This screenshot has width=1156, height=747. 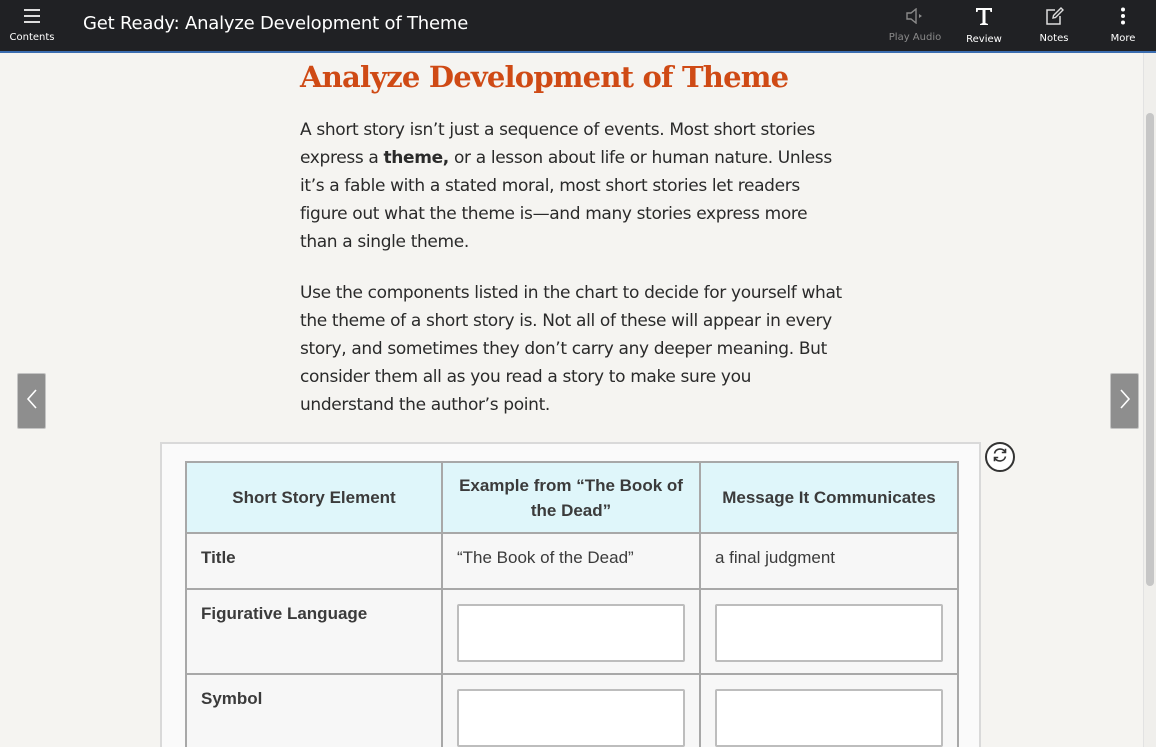 What do you see at coordinates (314, 710) in the screenshot?
I see `element-cell: Symbol` at bounding box center [314, 710].